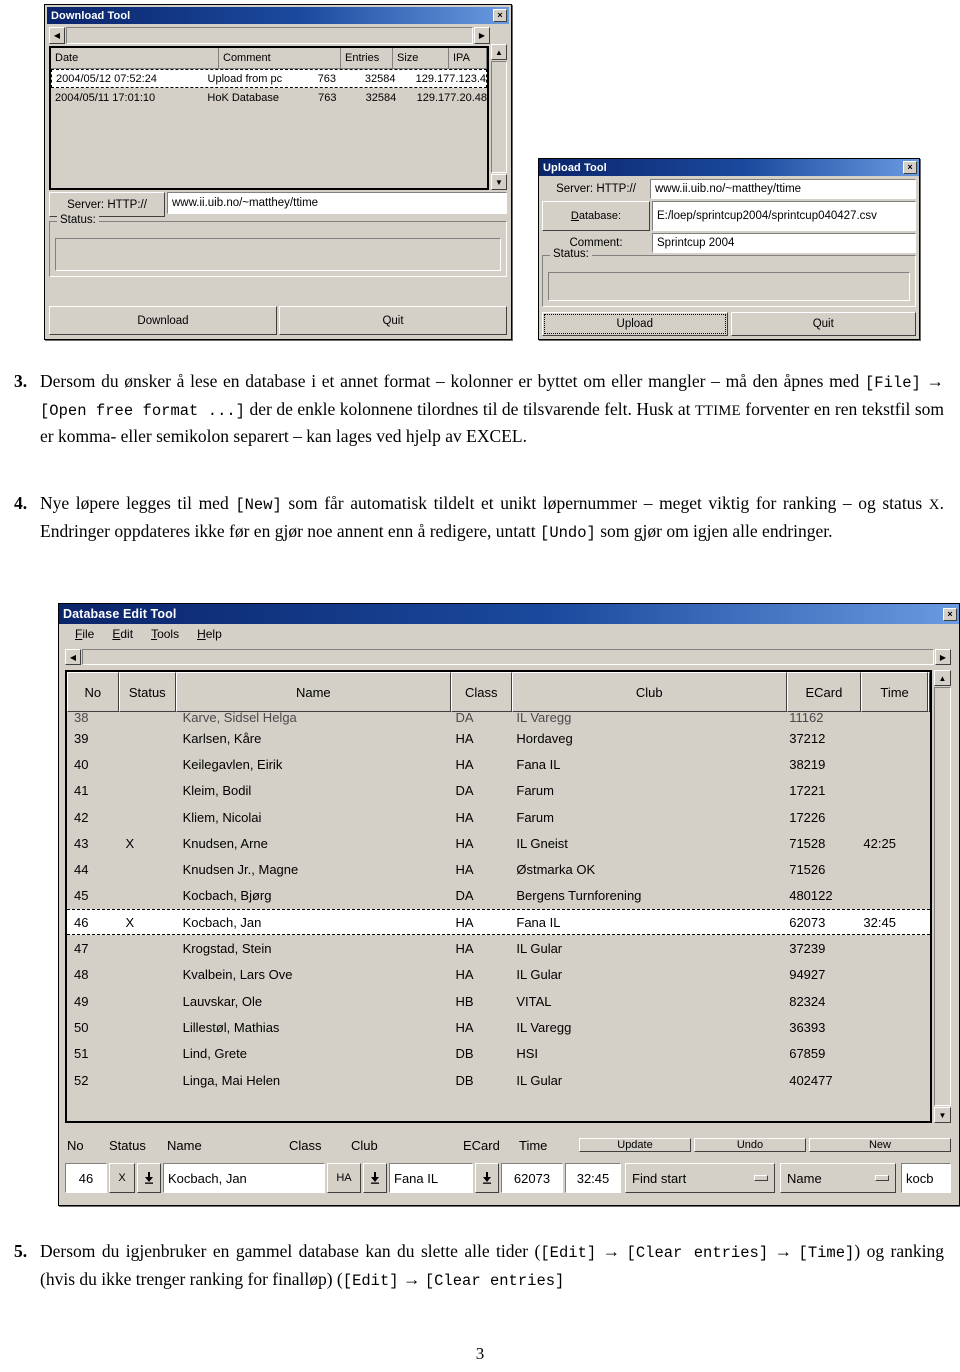  What do you see at coordinates (313, 692) in the screenshot?
I see `column-header-name: Name` at bounding box center [313, 692].